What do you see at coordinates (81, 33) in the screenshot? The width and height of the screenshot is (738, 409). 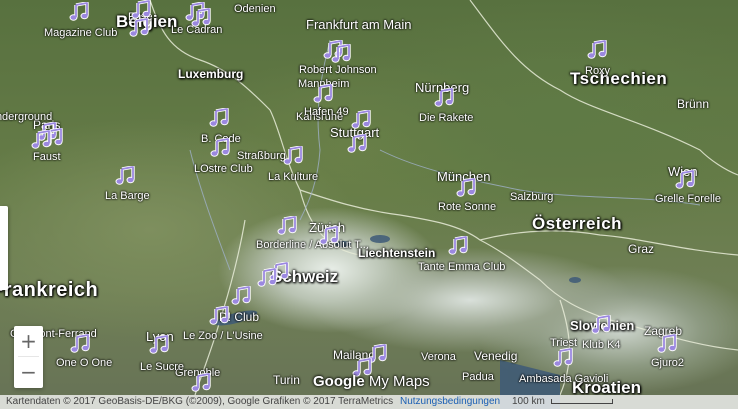 I see `venue-label-magazine-club: Magazine Club` at bounding box center [81, 33].